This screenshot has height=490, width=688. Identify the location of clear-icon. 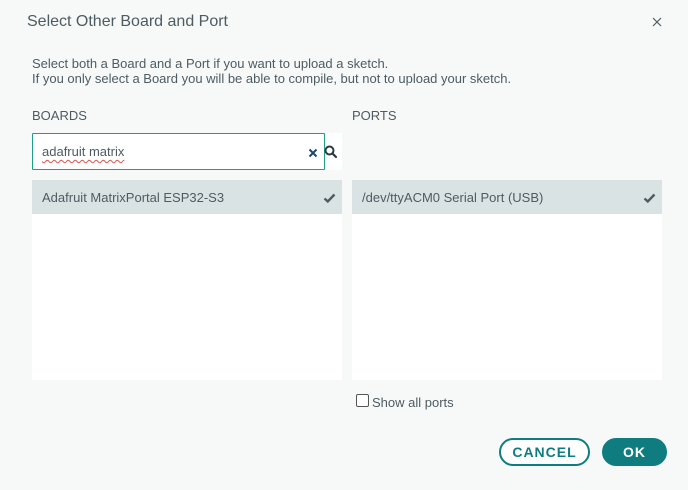
(313, 152).